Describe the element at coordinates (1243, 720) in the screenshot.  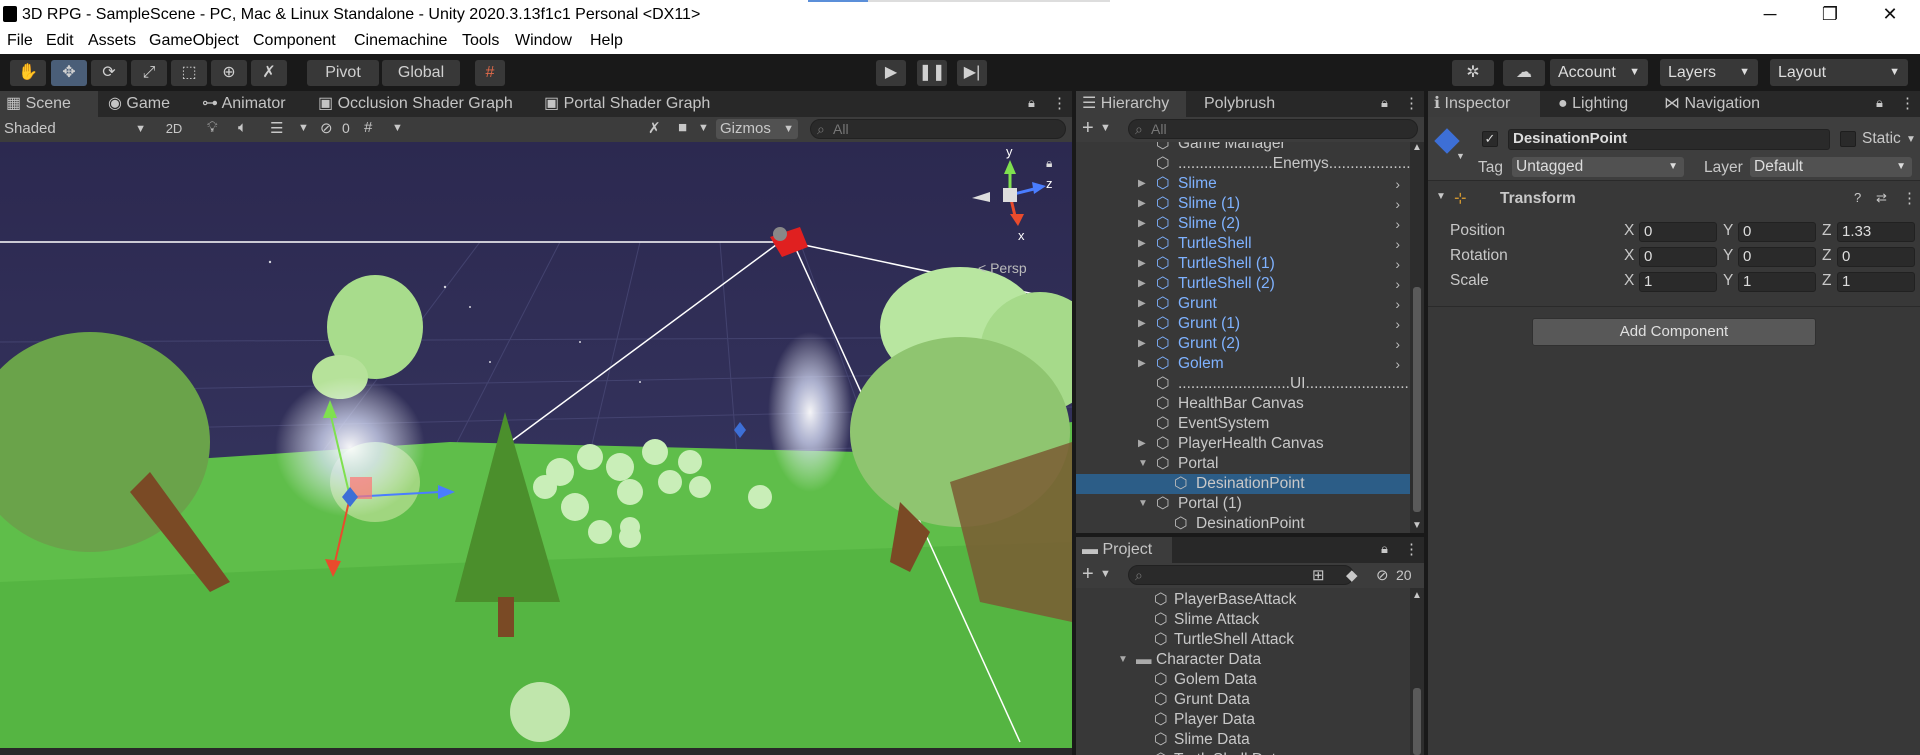
I see `project-item: ⬡ Player Data` at that location.